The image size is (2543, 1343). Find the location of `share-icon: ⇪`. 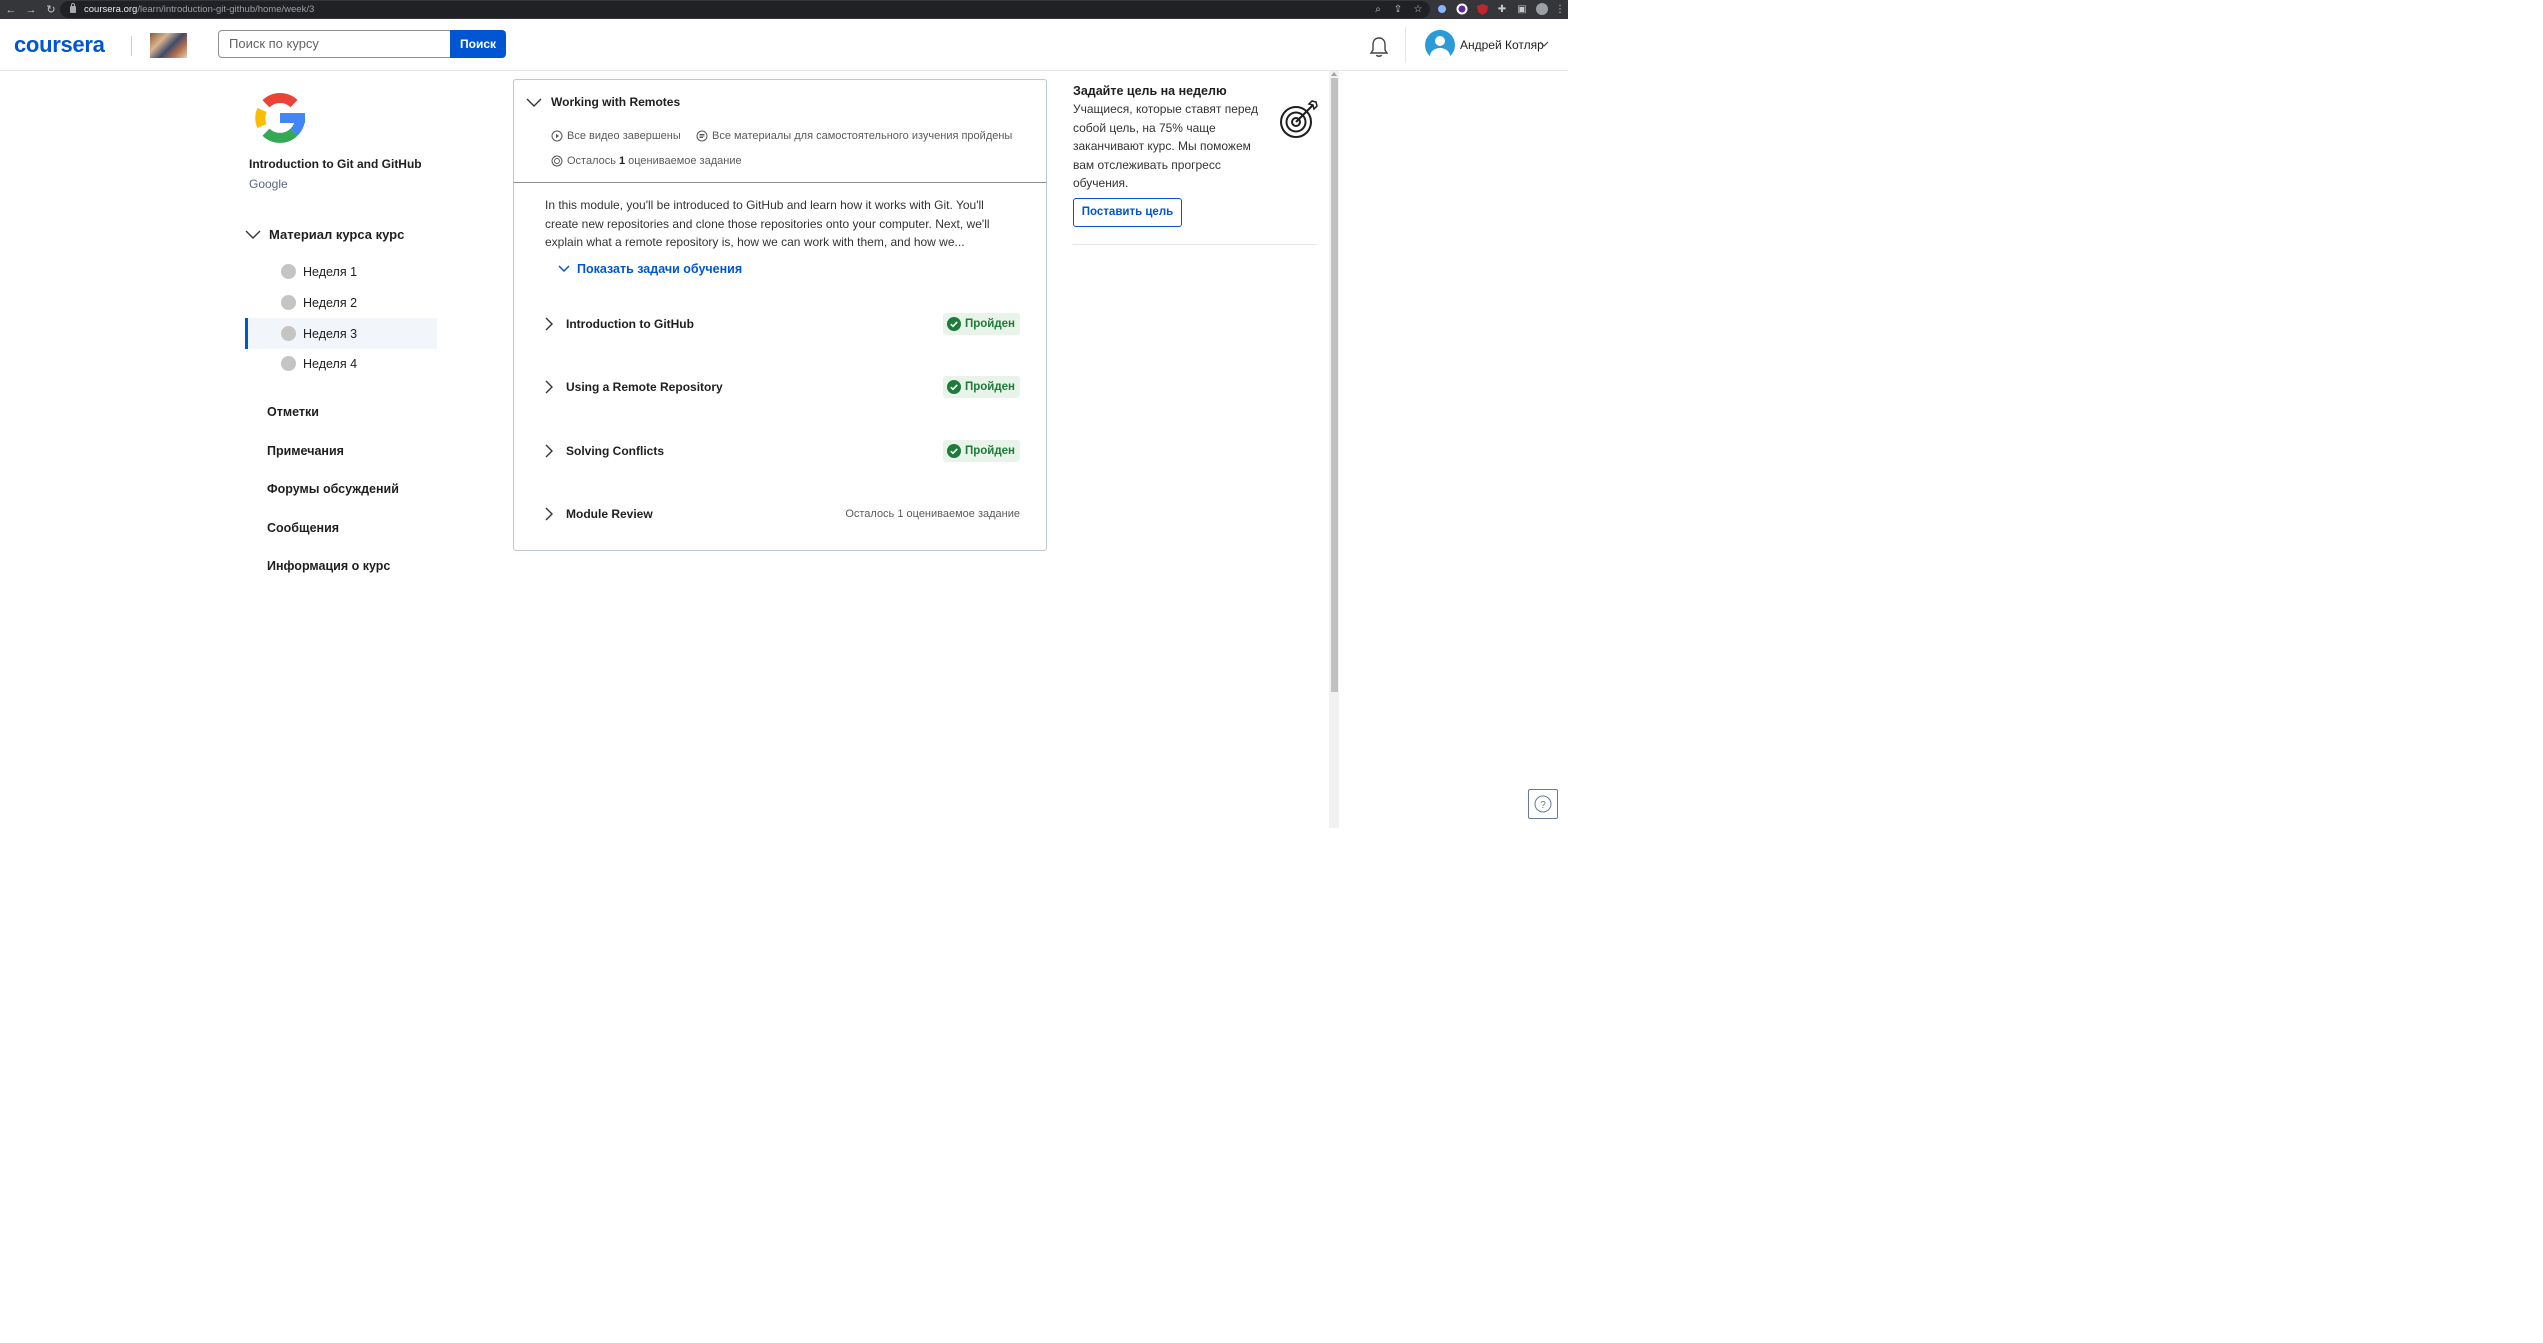

share-icon: ⇪ is located at coordinates (1398, 9).